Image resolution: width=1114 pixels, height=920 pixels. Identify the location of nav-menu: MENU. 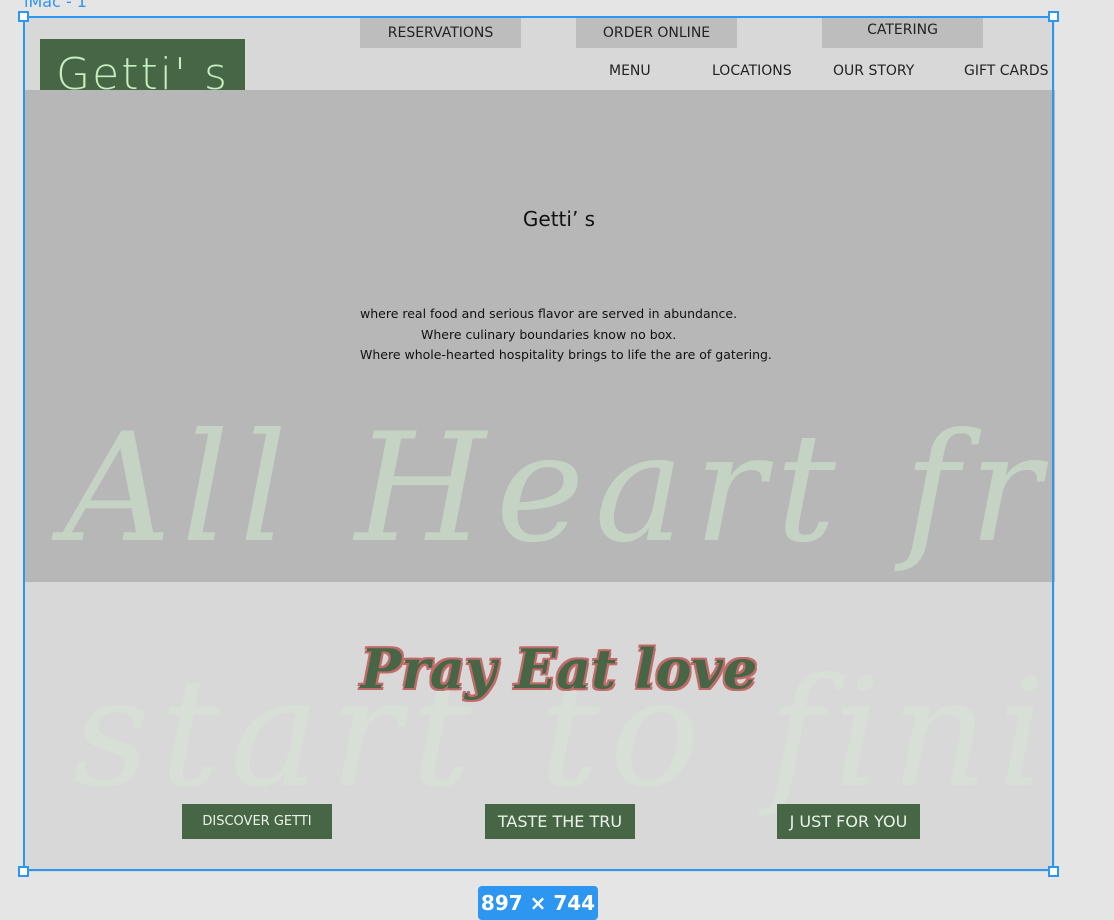
(630, 71).